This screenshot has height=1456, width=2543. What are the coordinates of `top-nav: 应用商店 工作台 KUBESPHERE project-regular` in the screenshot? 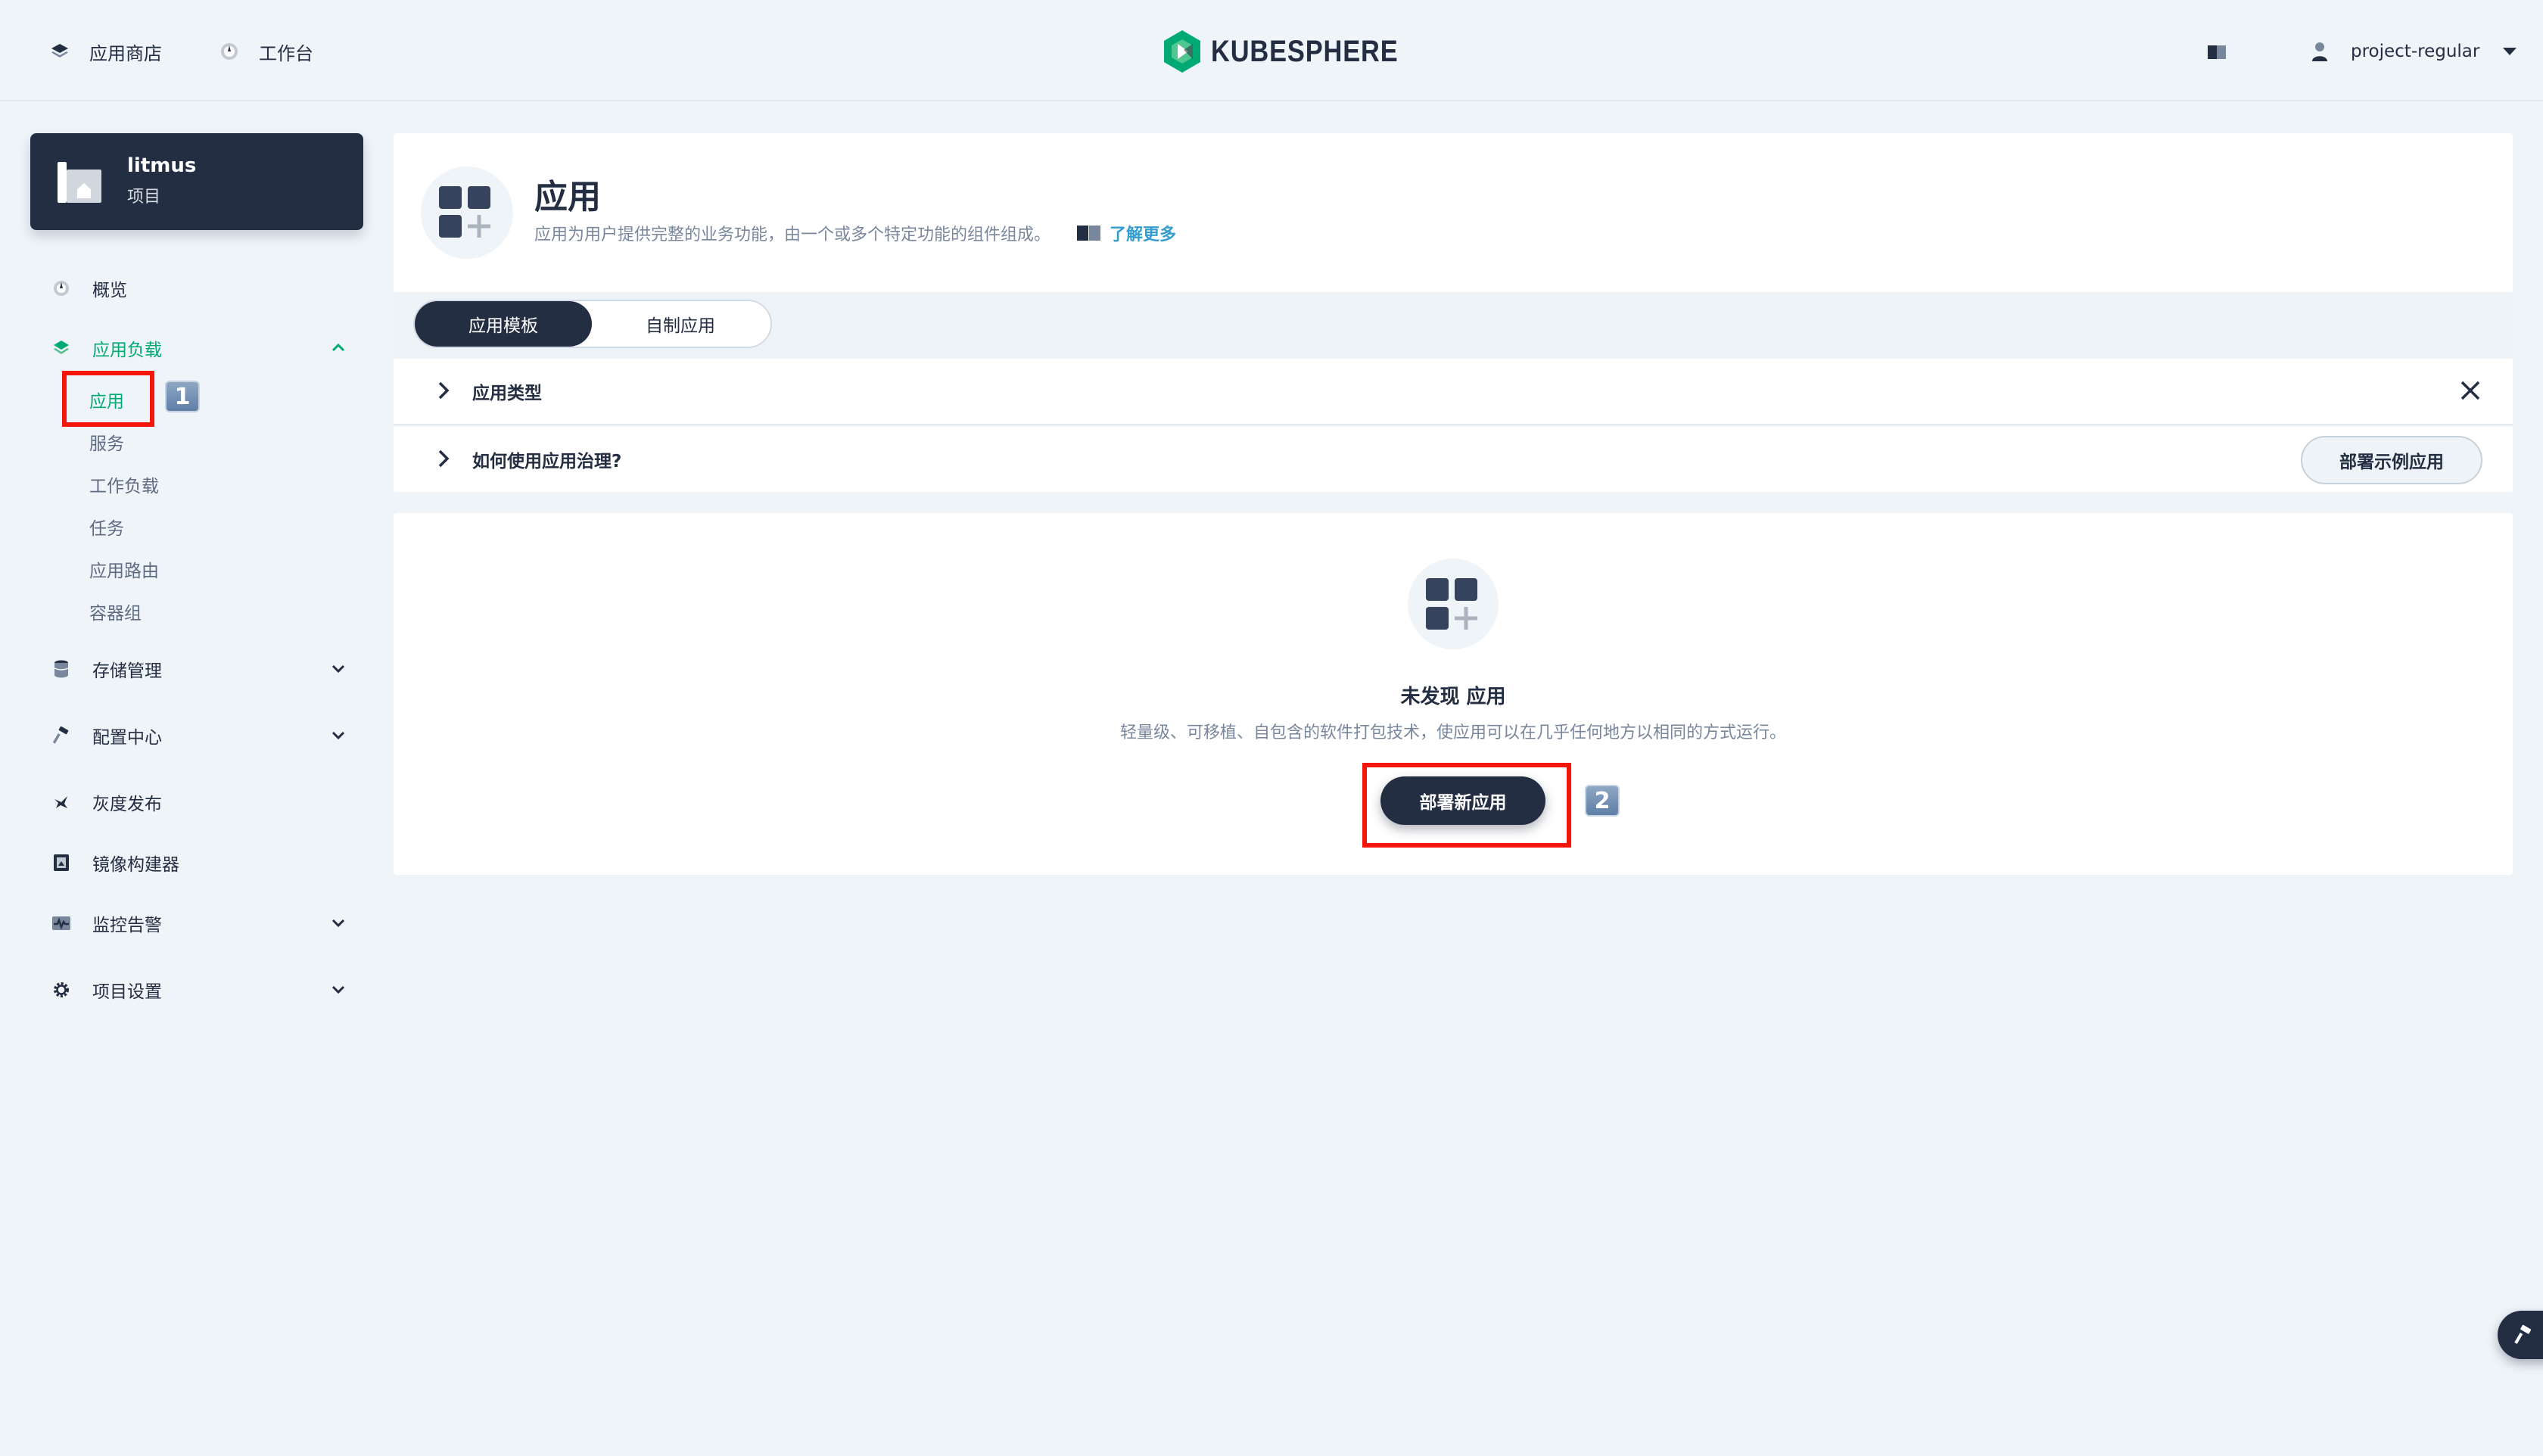 It's located at (1271, 51).